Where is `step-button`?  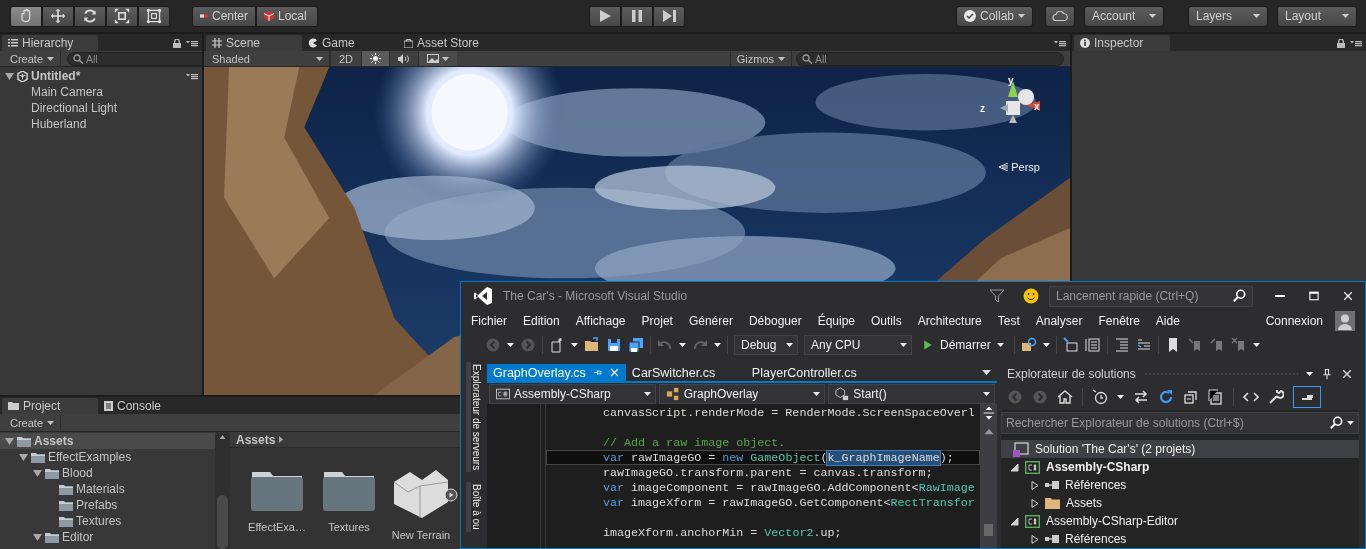 step-button is located at coordinates (669, 16).